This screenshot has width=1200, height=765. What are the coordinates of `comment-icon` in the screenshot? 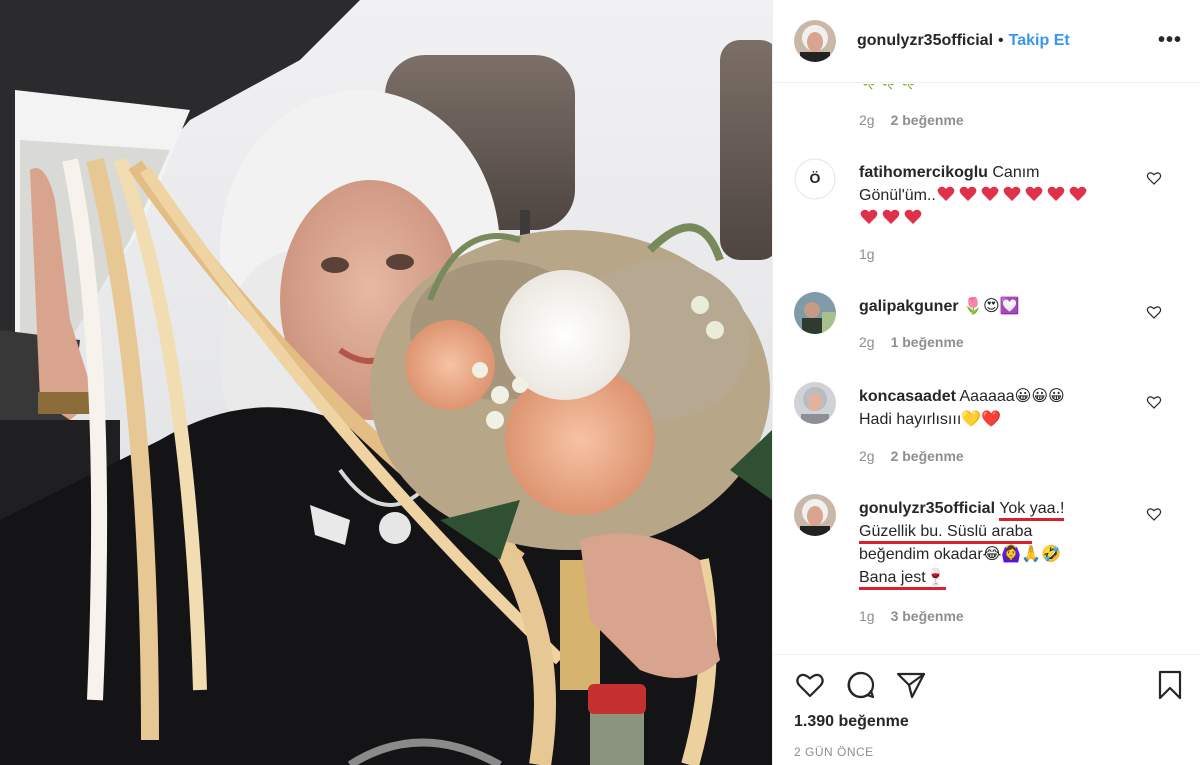 It's located at (861, 685).